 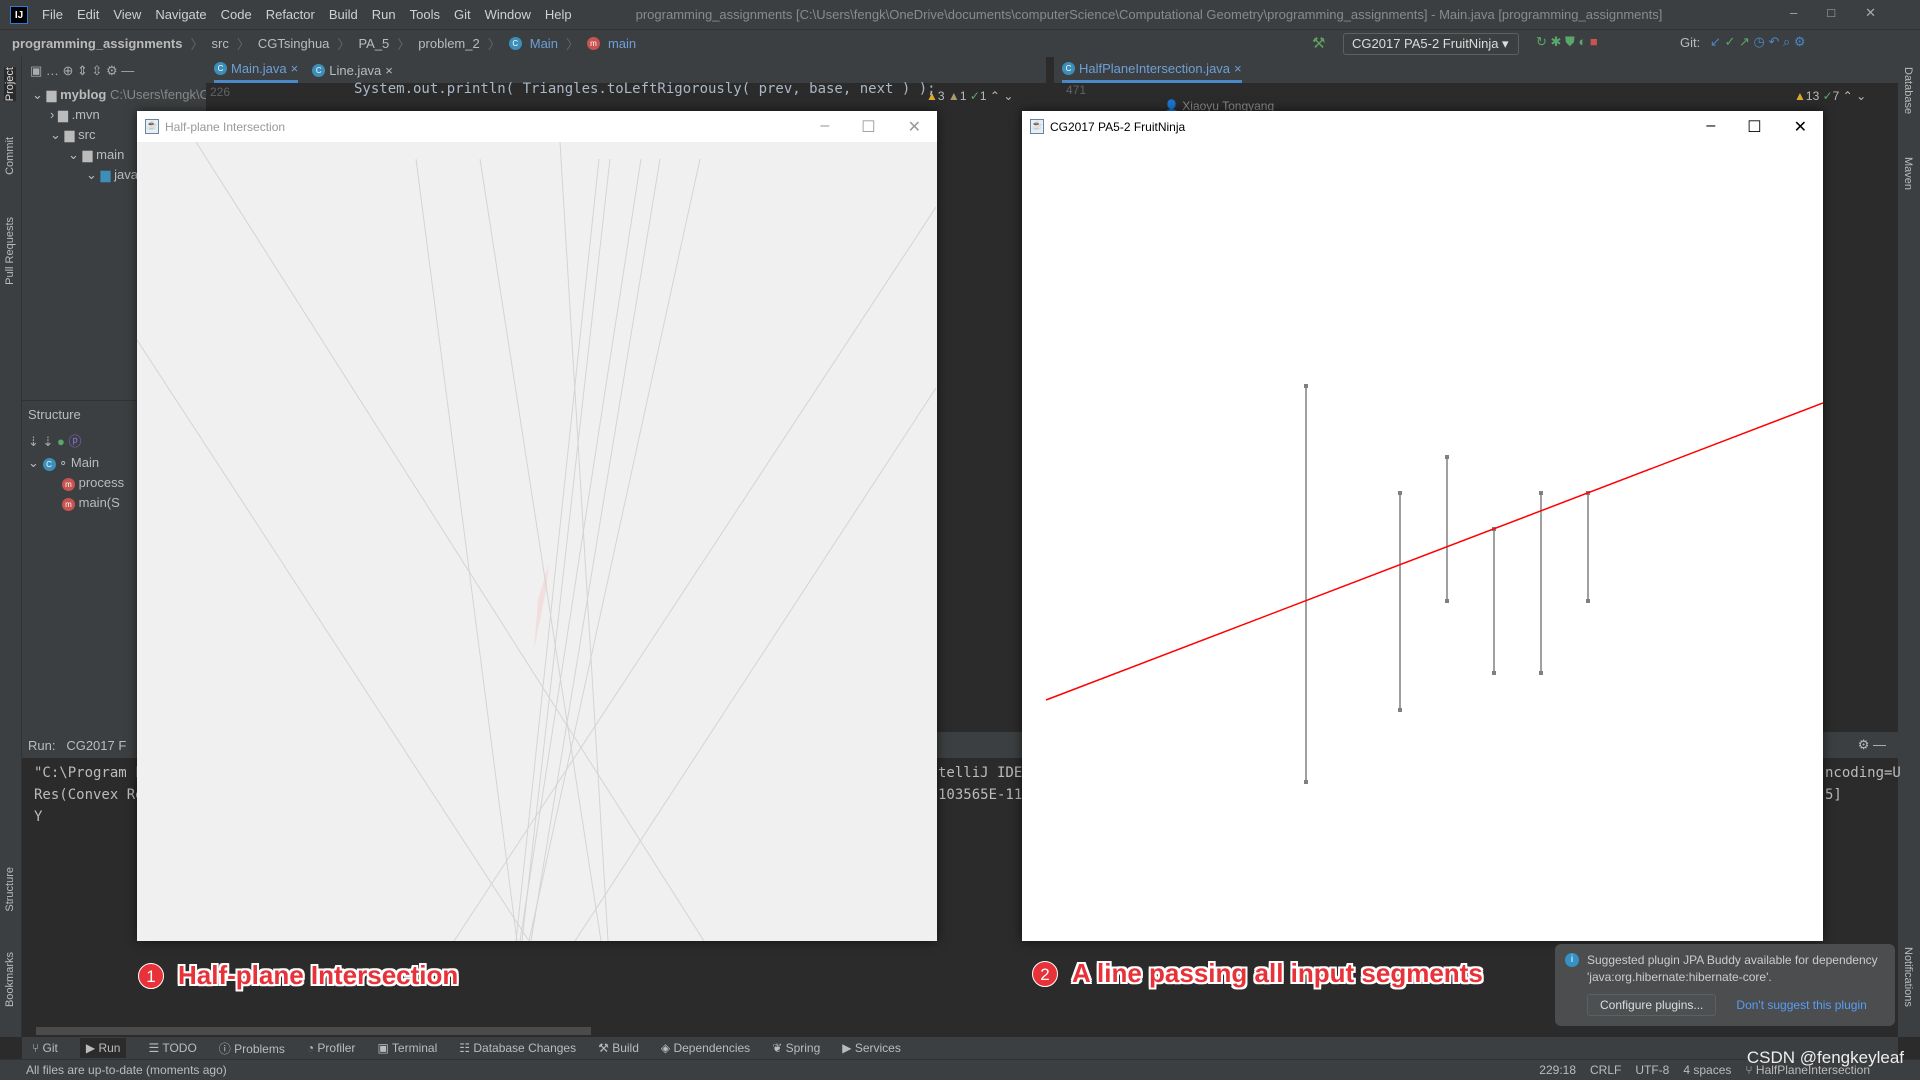 I want to click on tab-line-java: C Line.java ×, so click(x=352, y=70).